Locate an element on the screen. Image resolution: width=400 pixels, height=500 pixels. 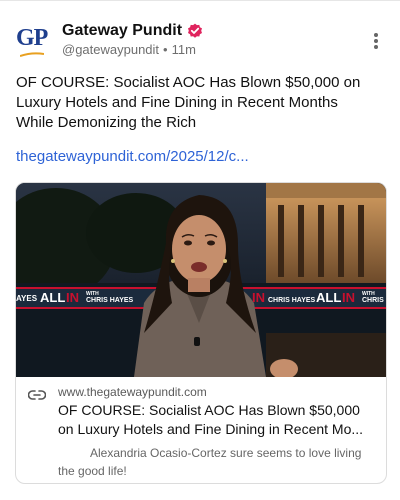
banner-left-partial: AYES is located at coordinates (27, 298).